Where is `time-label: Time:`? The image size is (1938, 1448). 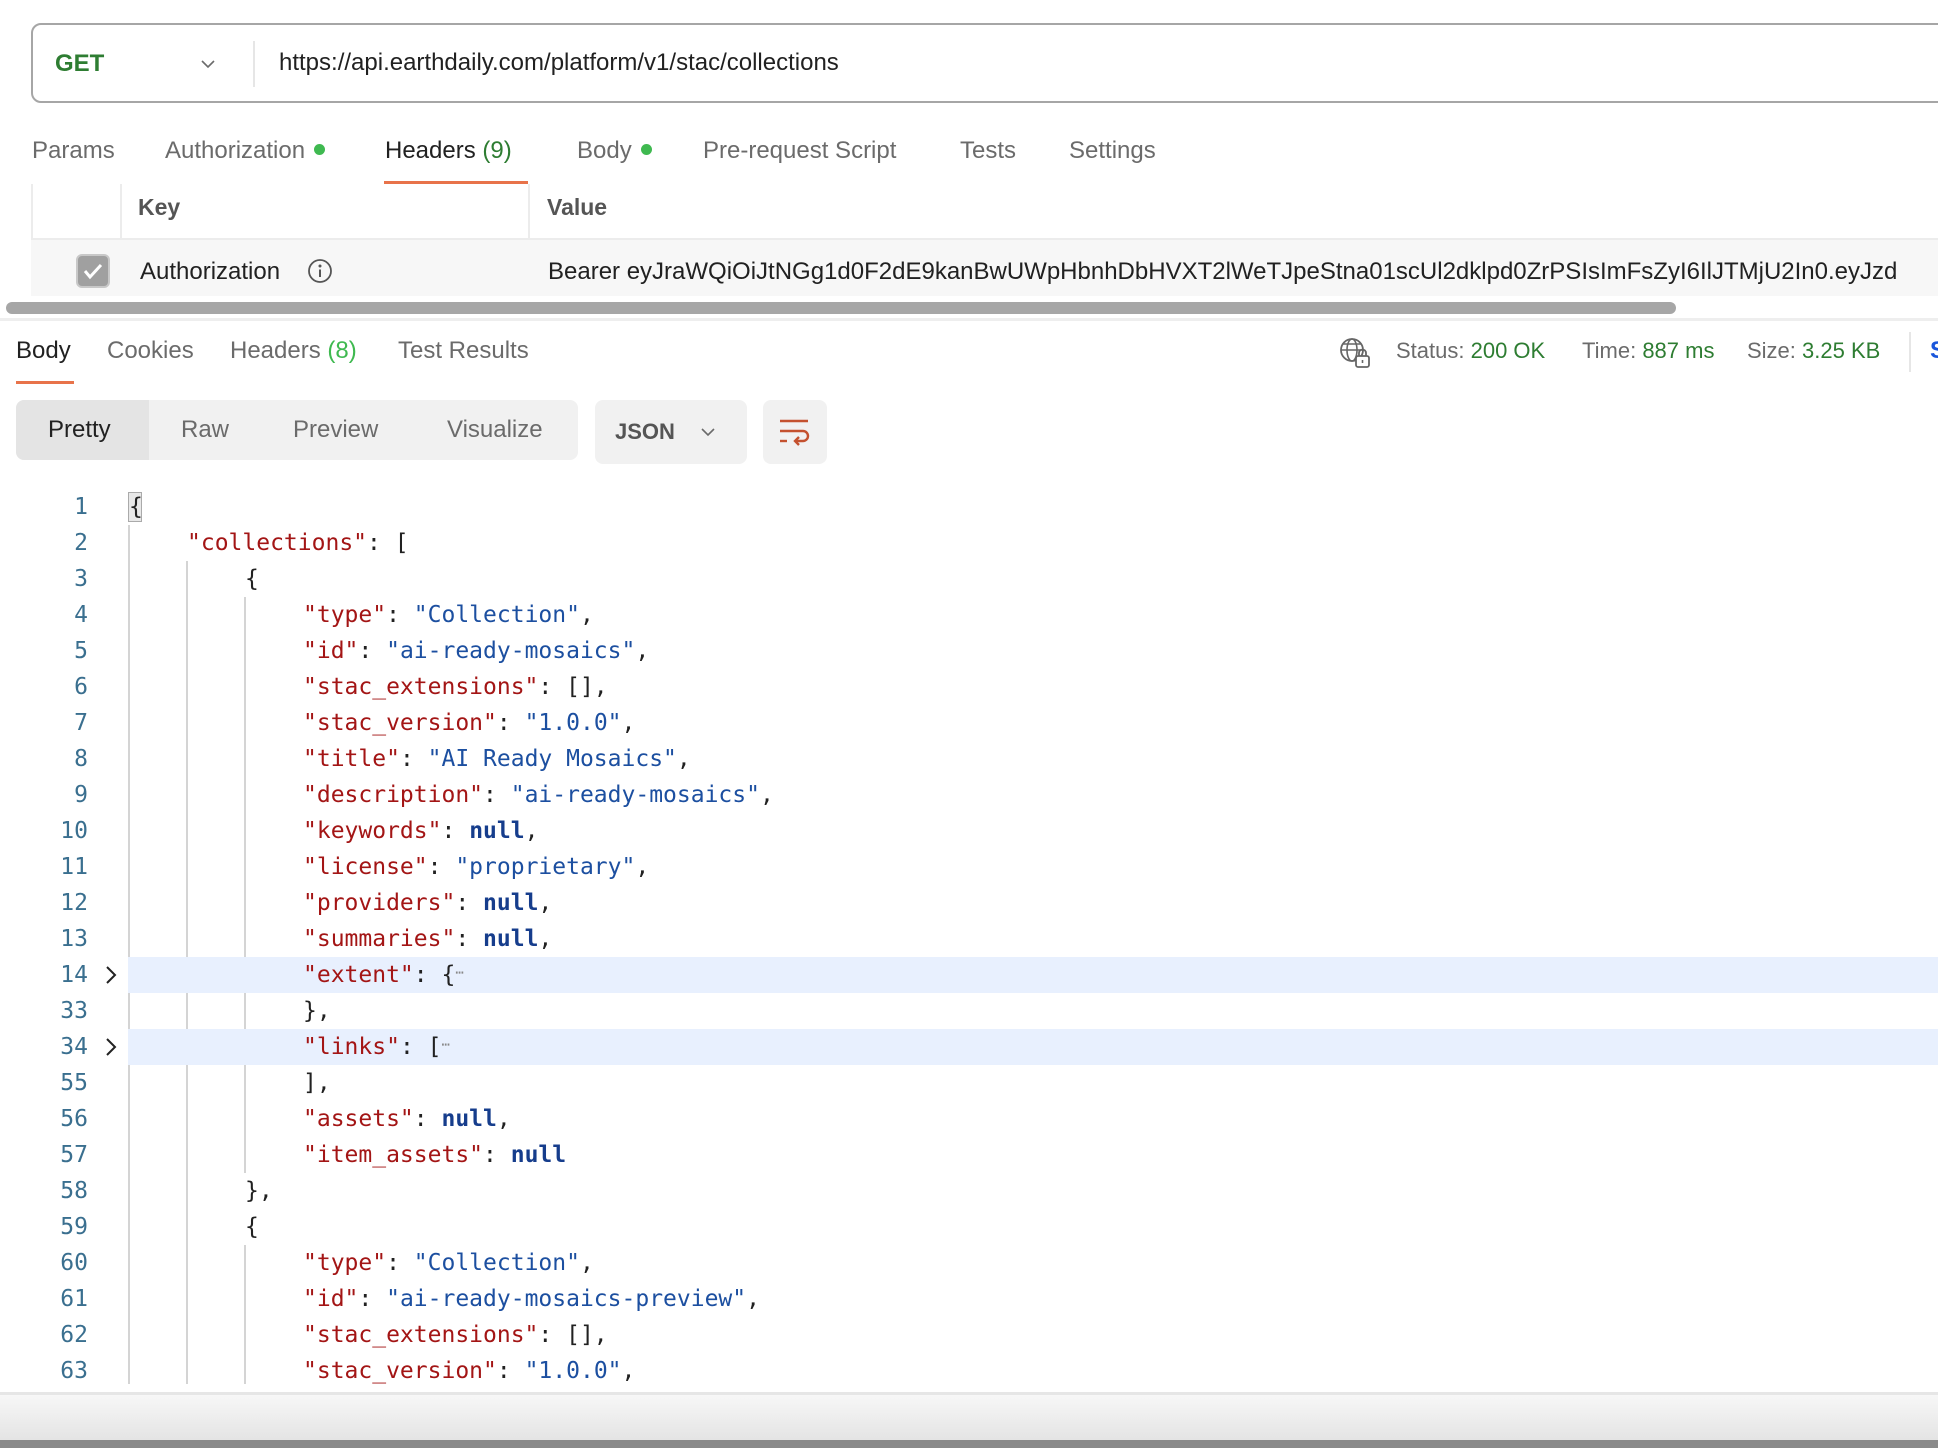 time-label: Time: is located at coordinates (1609, 350).